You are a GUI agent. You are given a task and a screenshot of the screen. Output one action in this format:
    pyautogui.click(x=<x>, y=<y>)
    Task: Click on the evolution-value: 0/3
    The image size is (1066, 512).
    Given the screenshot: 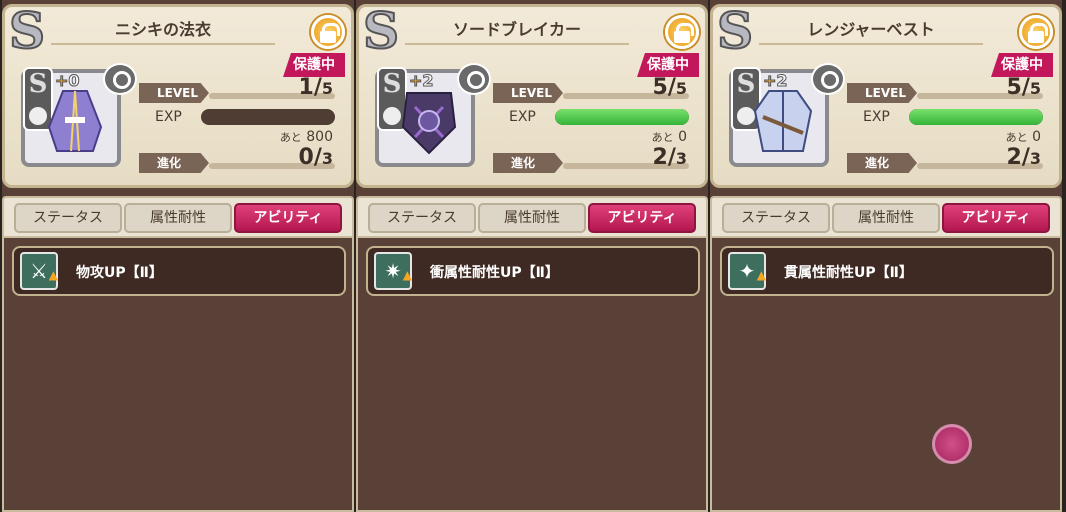 What is the action you would take?
    pyautogui.click(x=316, y=157)
    